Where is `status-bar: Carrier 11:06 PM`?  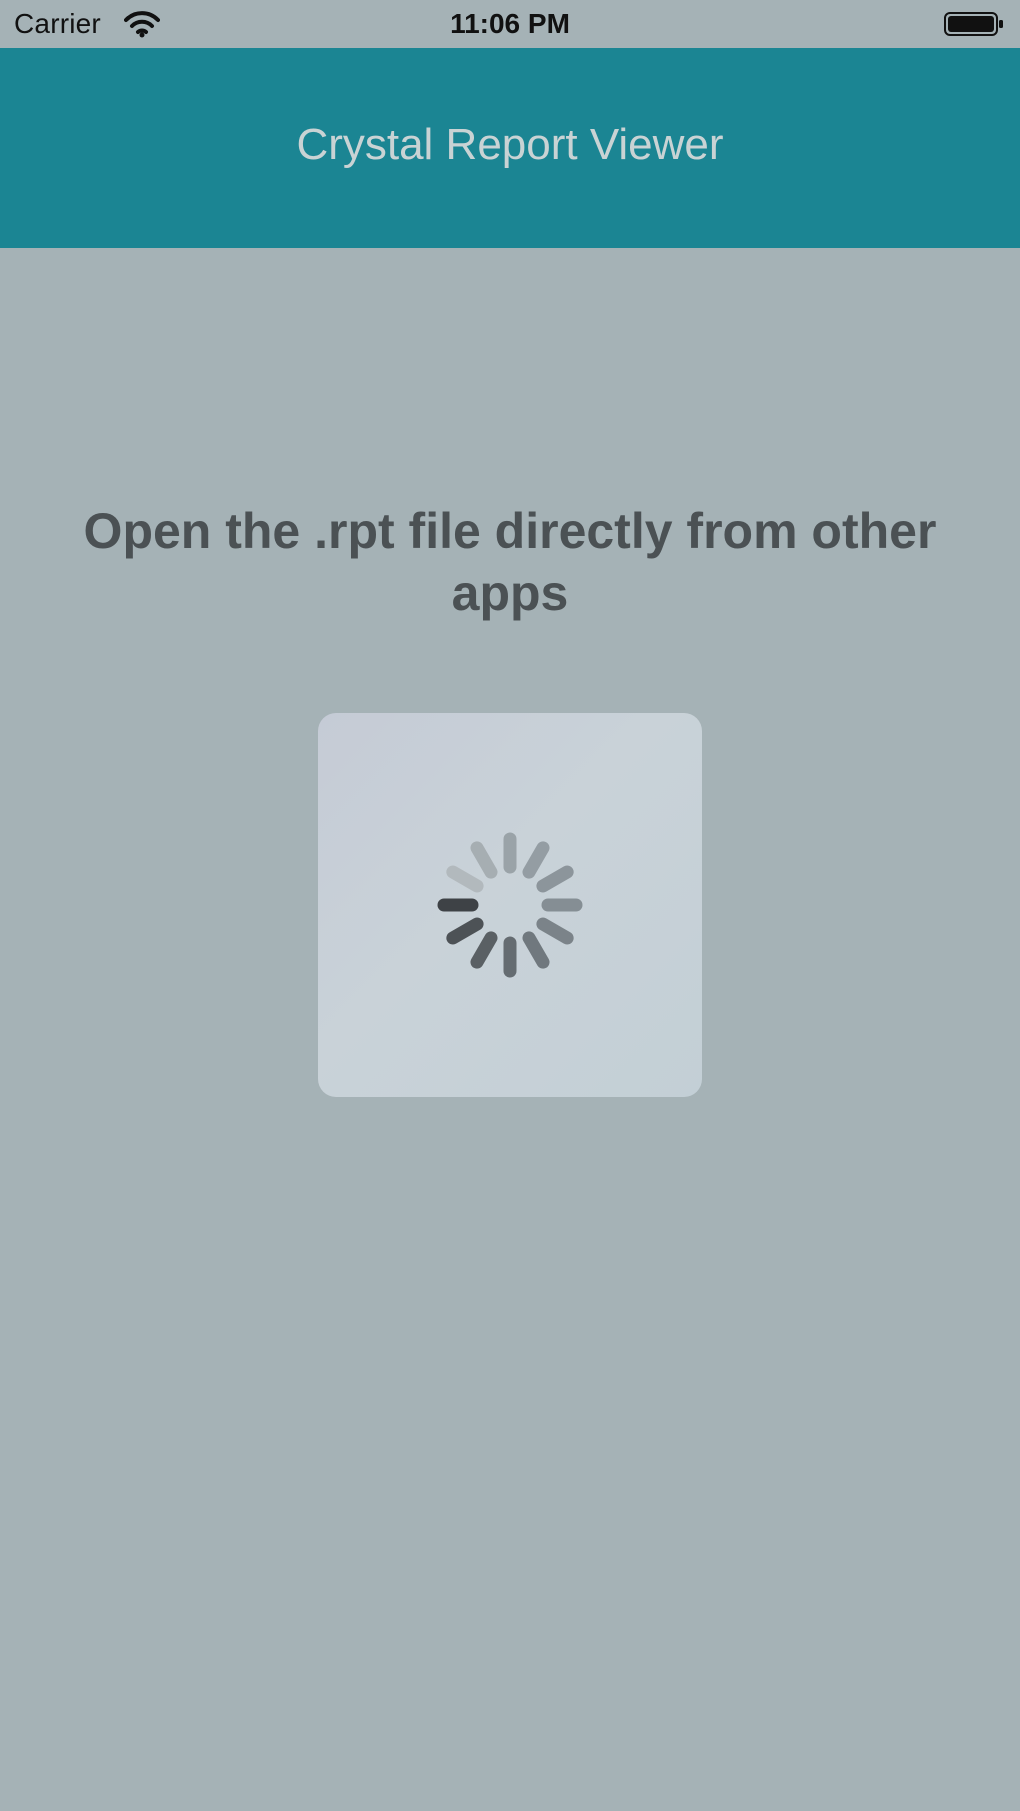 status-bar: Carrier 11:06 PM is located at coordinates (510, 24).